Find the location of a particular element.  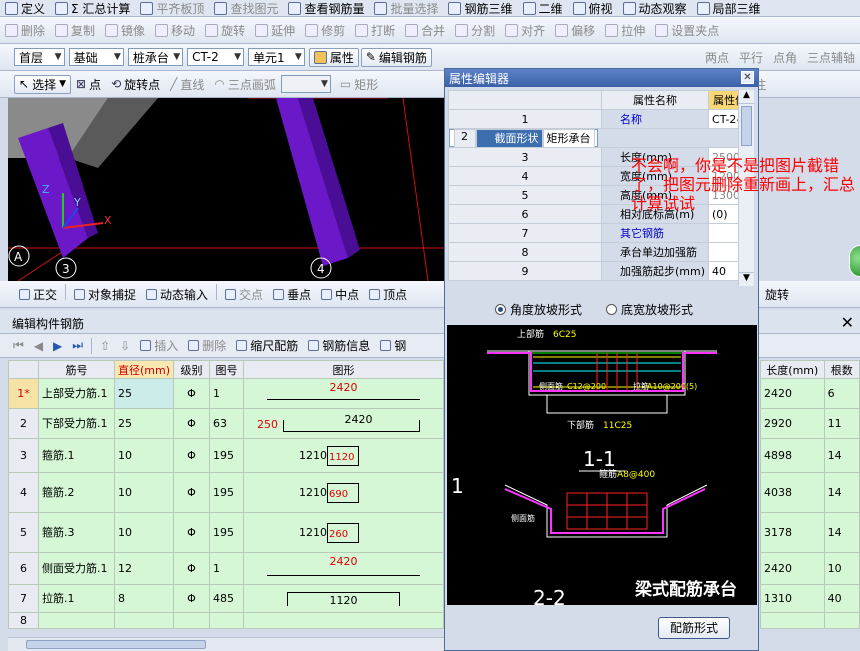

menu-item: 定义 is located at coordinates (25, 8).